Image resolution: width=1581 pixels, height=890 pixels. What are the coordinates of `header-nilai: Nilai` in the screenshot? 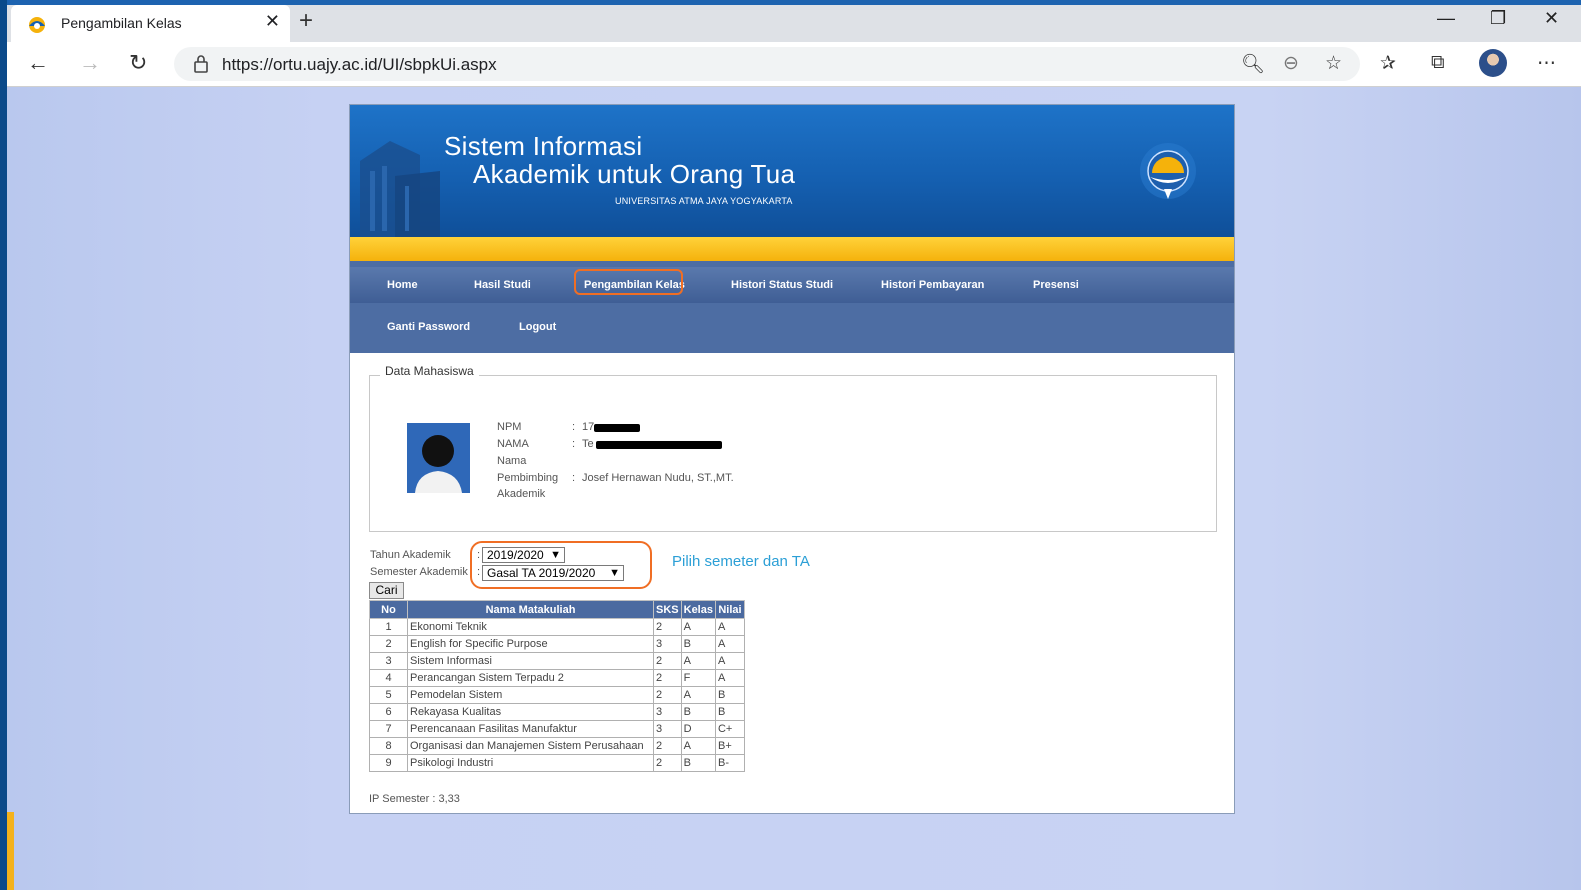 It's located at (729, 609).